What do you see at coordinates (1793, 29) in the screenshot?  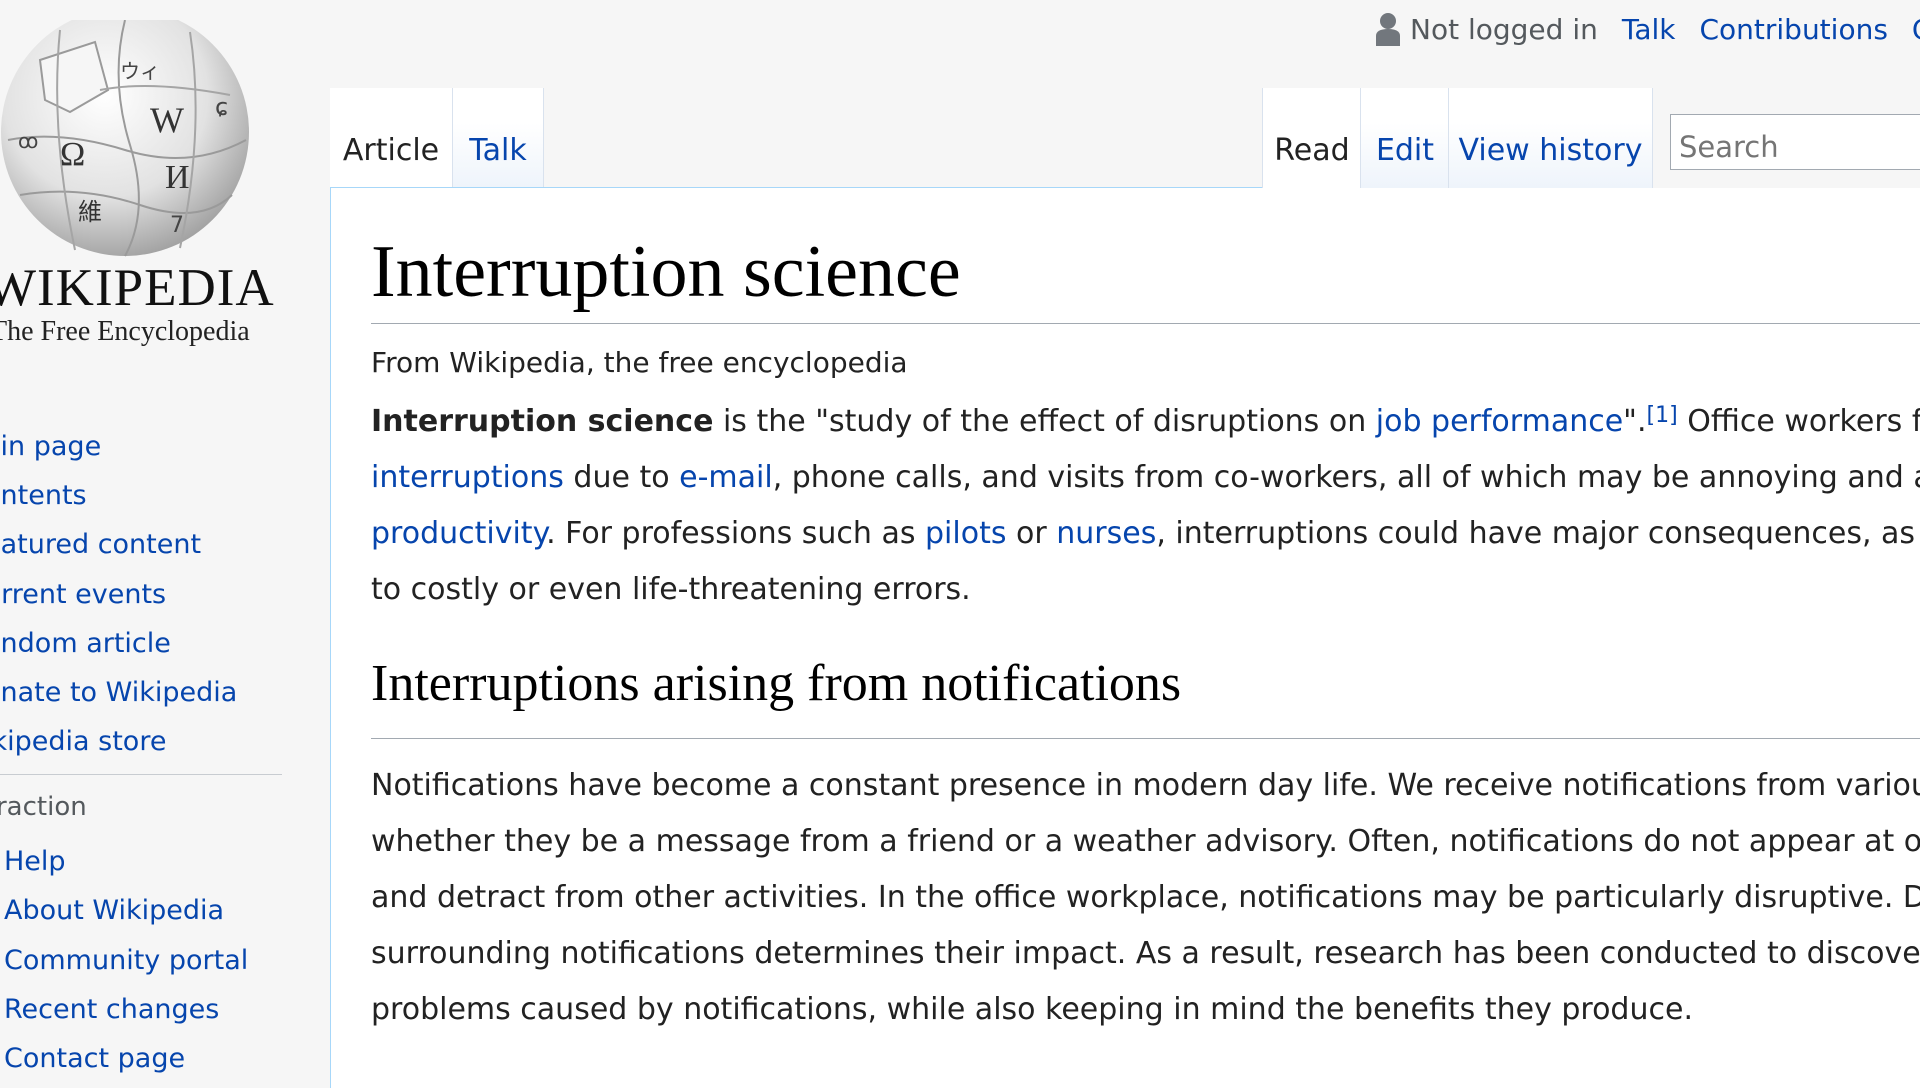 I see `contributions-link: Contributions` at bounding box center [1793, 29].